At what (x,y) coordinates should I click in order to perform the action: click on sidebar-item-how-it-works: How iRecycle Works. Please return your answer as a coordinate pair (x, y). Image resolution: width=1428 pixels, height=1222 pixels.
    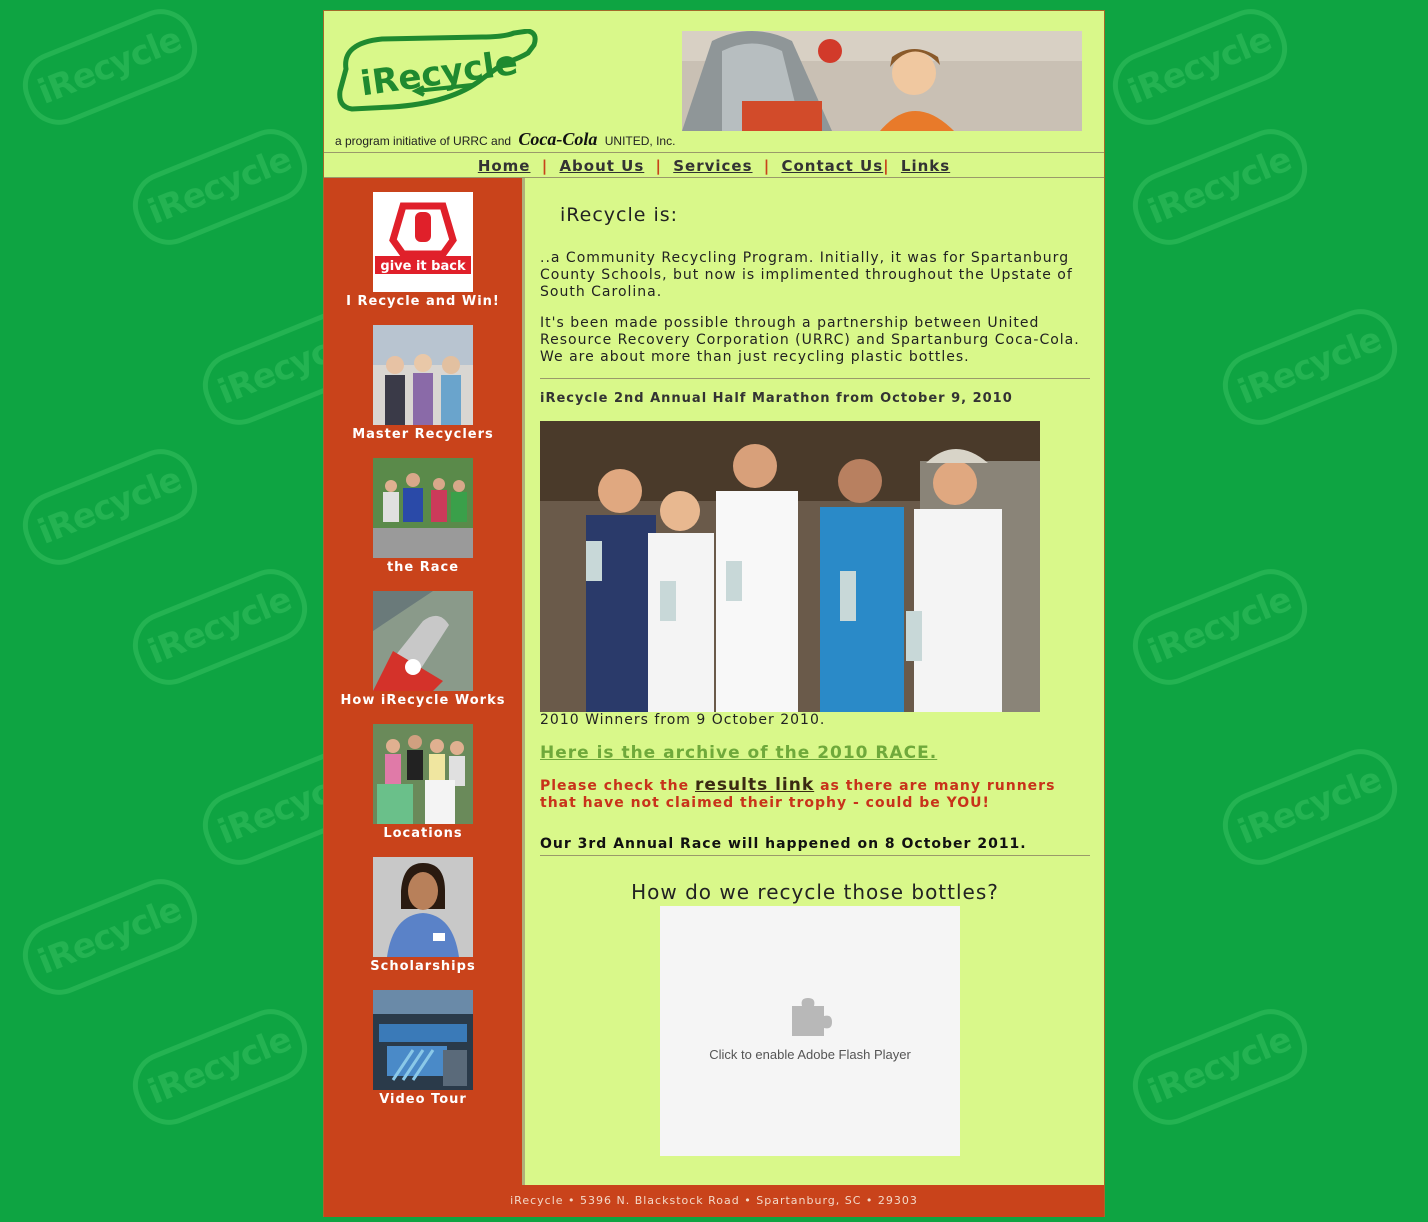
    Looking at the image, I should click on (423, 649).